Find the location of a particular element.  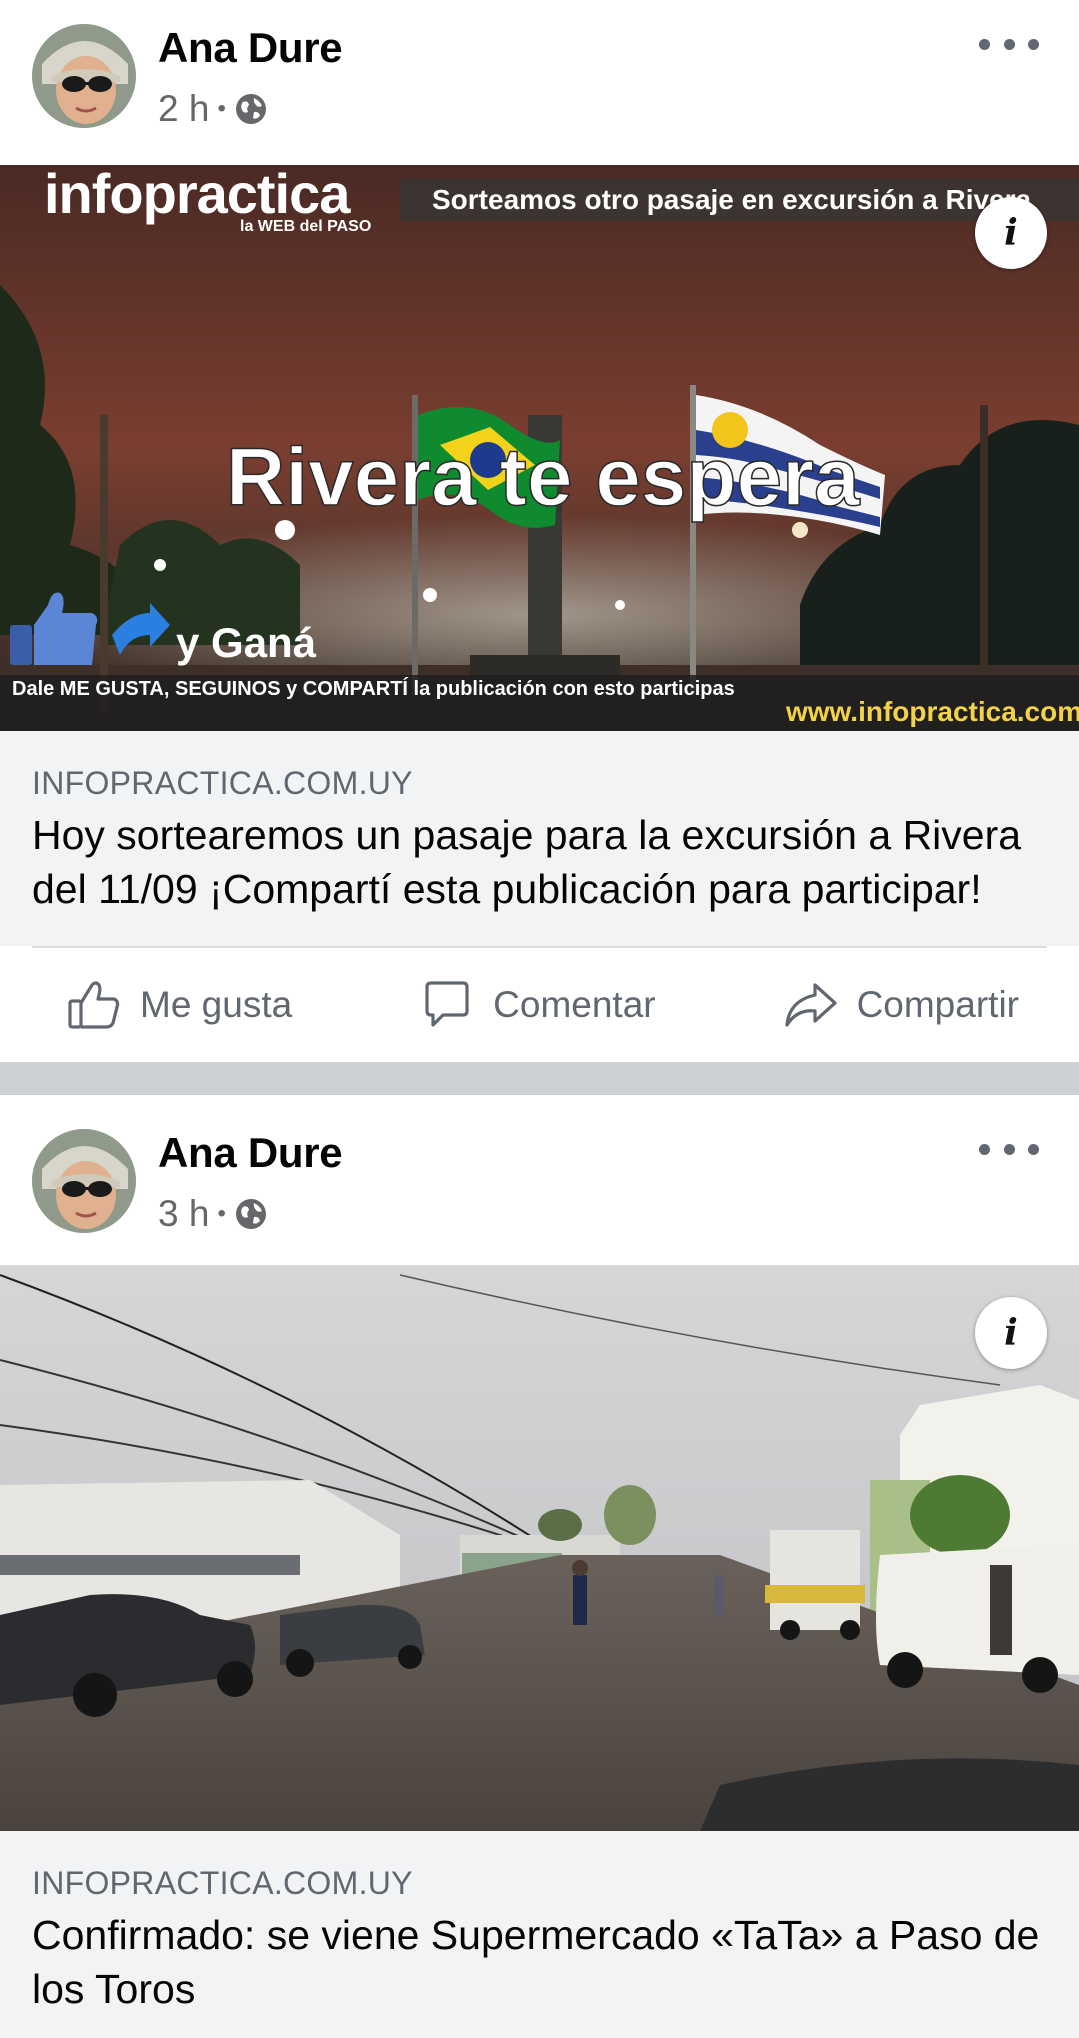

feed-separator is located at coordinates (539, 1078).